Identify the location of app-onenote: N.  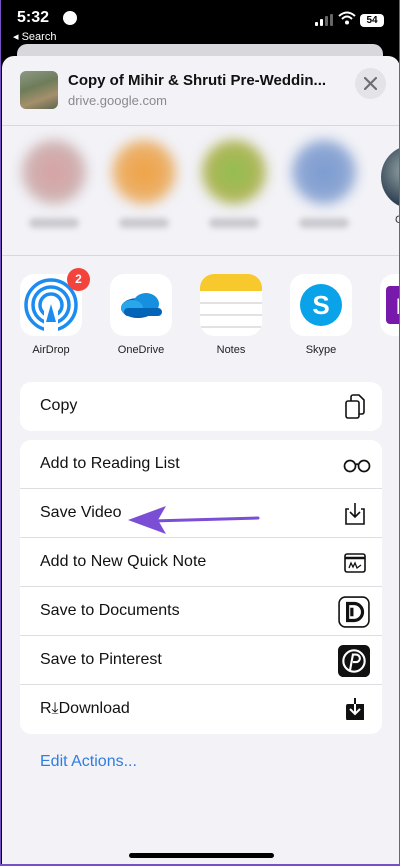
(390, 305).